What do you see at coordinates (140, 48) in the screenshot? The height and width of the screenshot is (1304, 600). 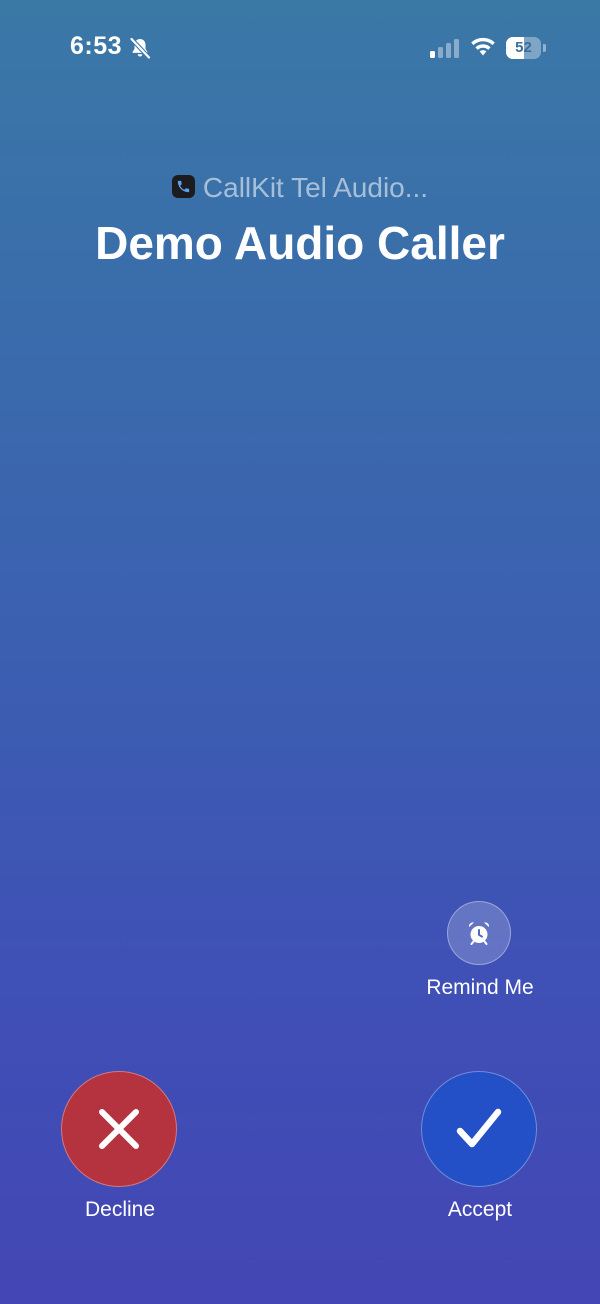 I see `bell-slash-icon` at bounding box center [140, 48].